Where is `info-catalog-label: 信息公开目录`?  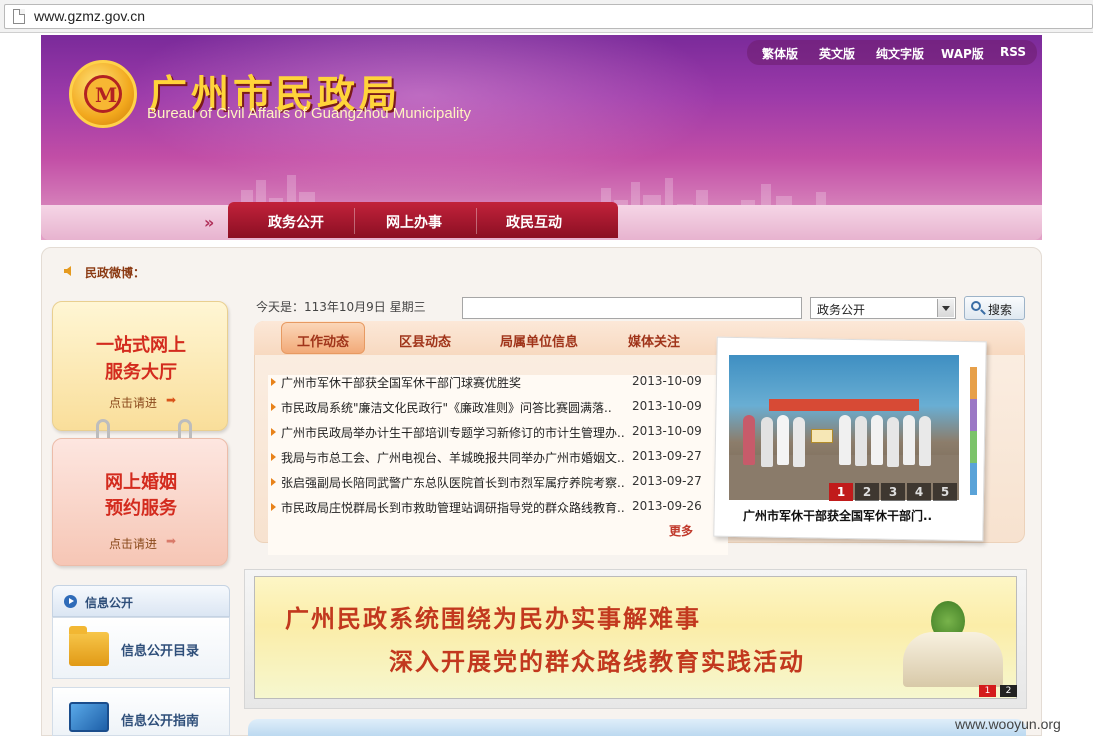
info-catalog-label: 信息公开目录 is located at coordinates (160, 651).